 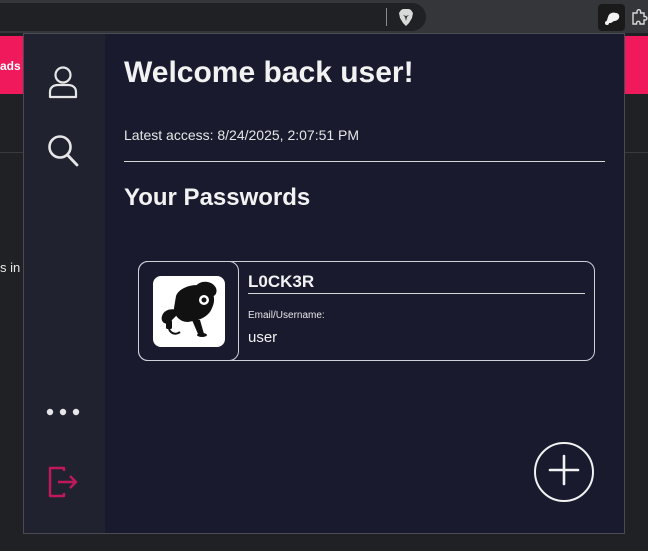 I want to click on password-card: L0CK3R Email/Username: user, so click(x=366, y=311).